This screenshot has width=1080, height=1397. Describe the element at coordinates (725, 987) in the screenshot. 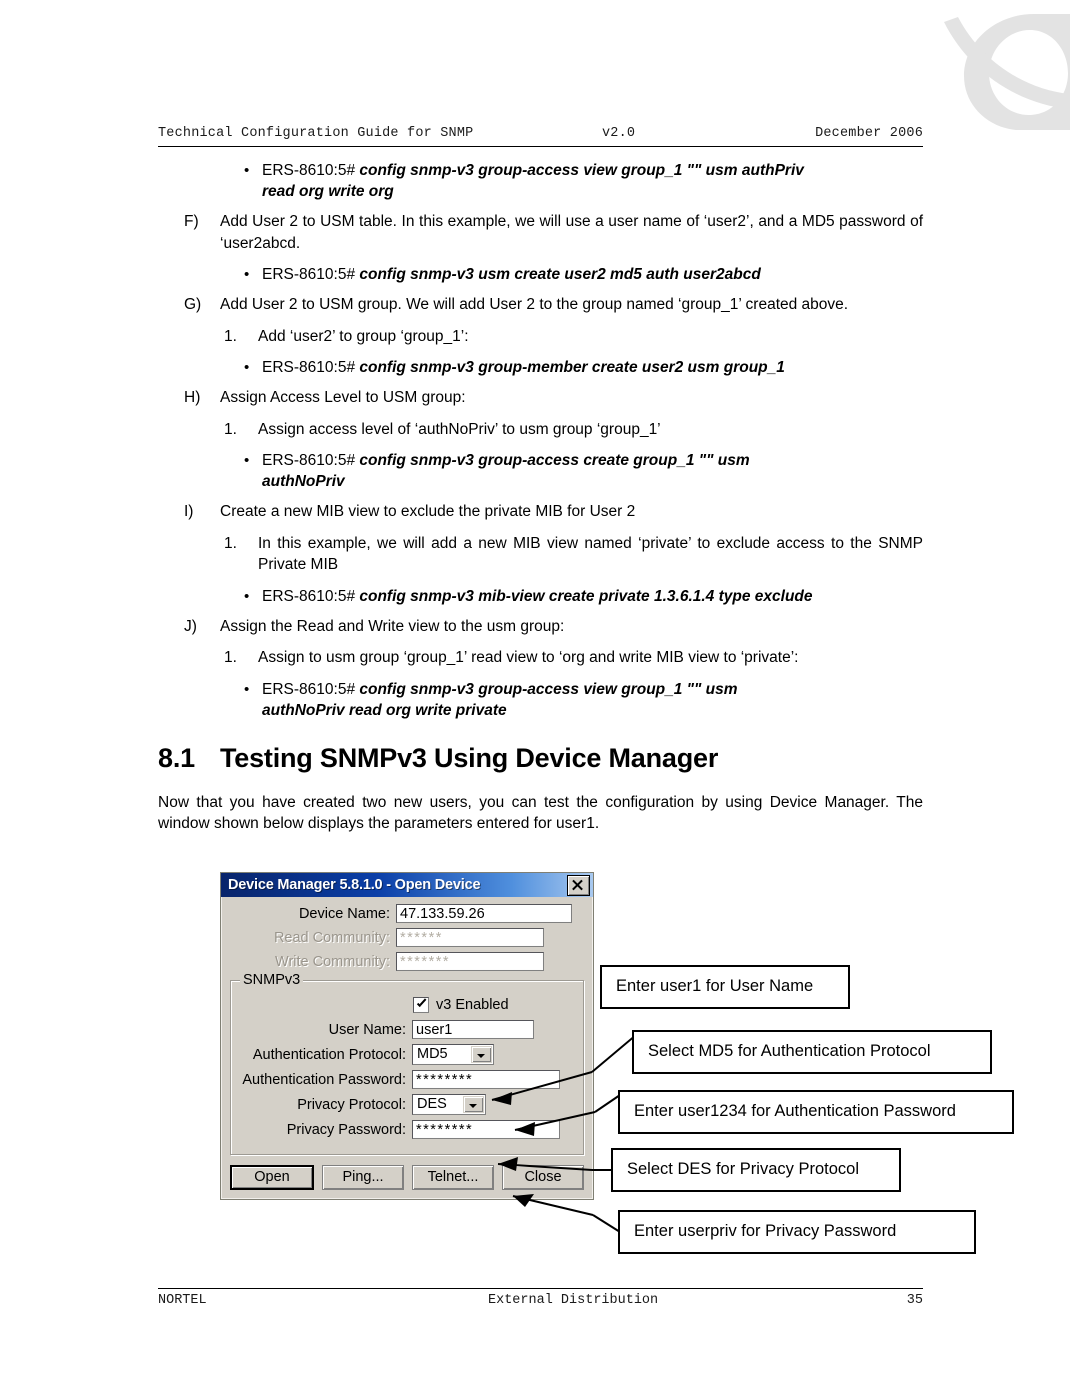

I see `callout-user-name: Enter user1 for User Name` at that location.